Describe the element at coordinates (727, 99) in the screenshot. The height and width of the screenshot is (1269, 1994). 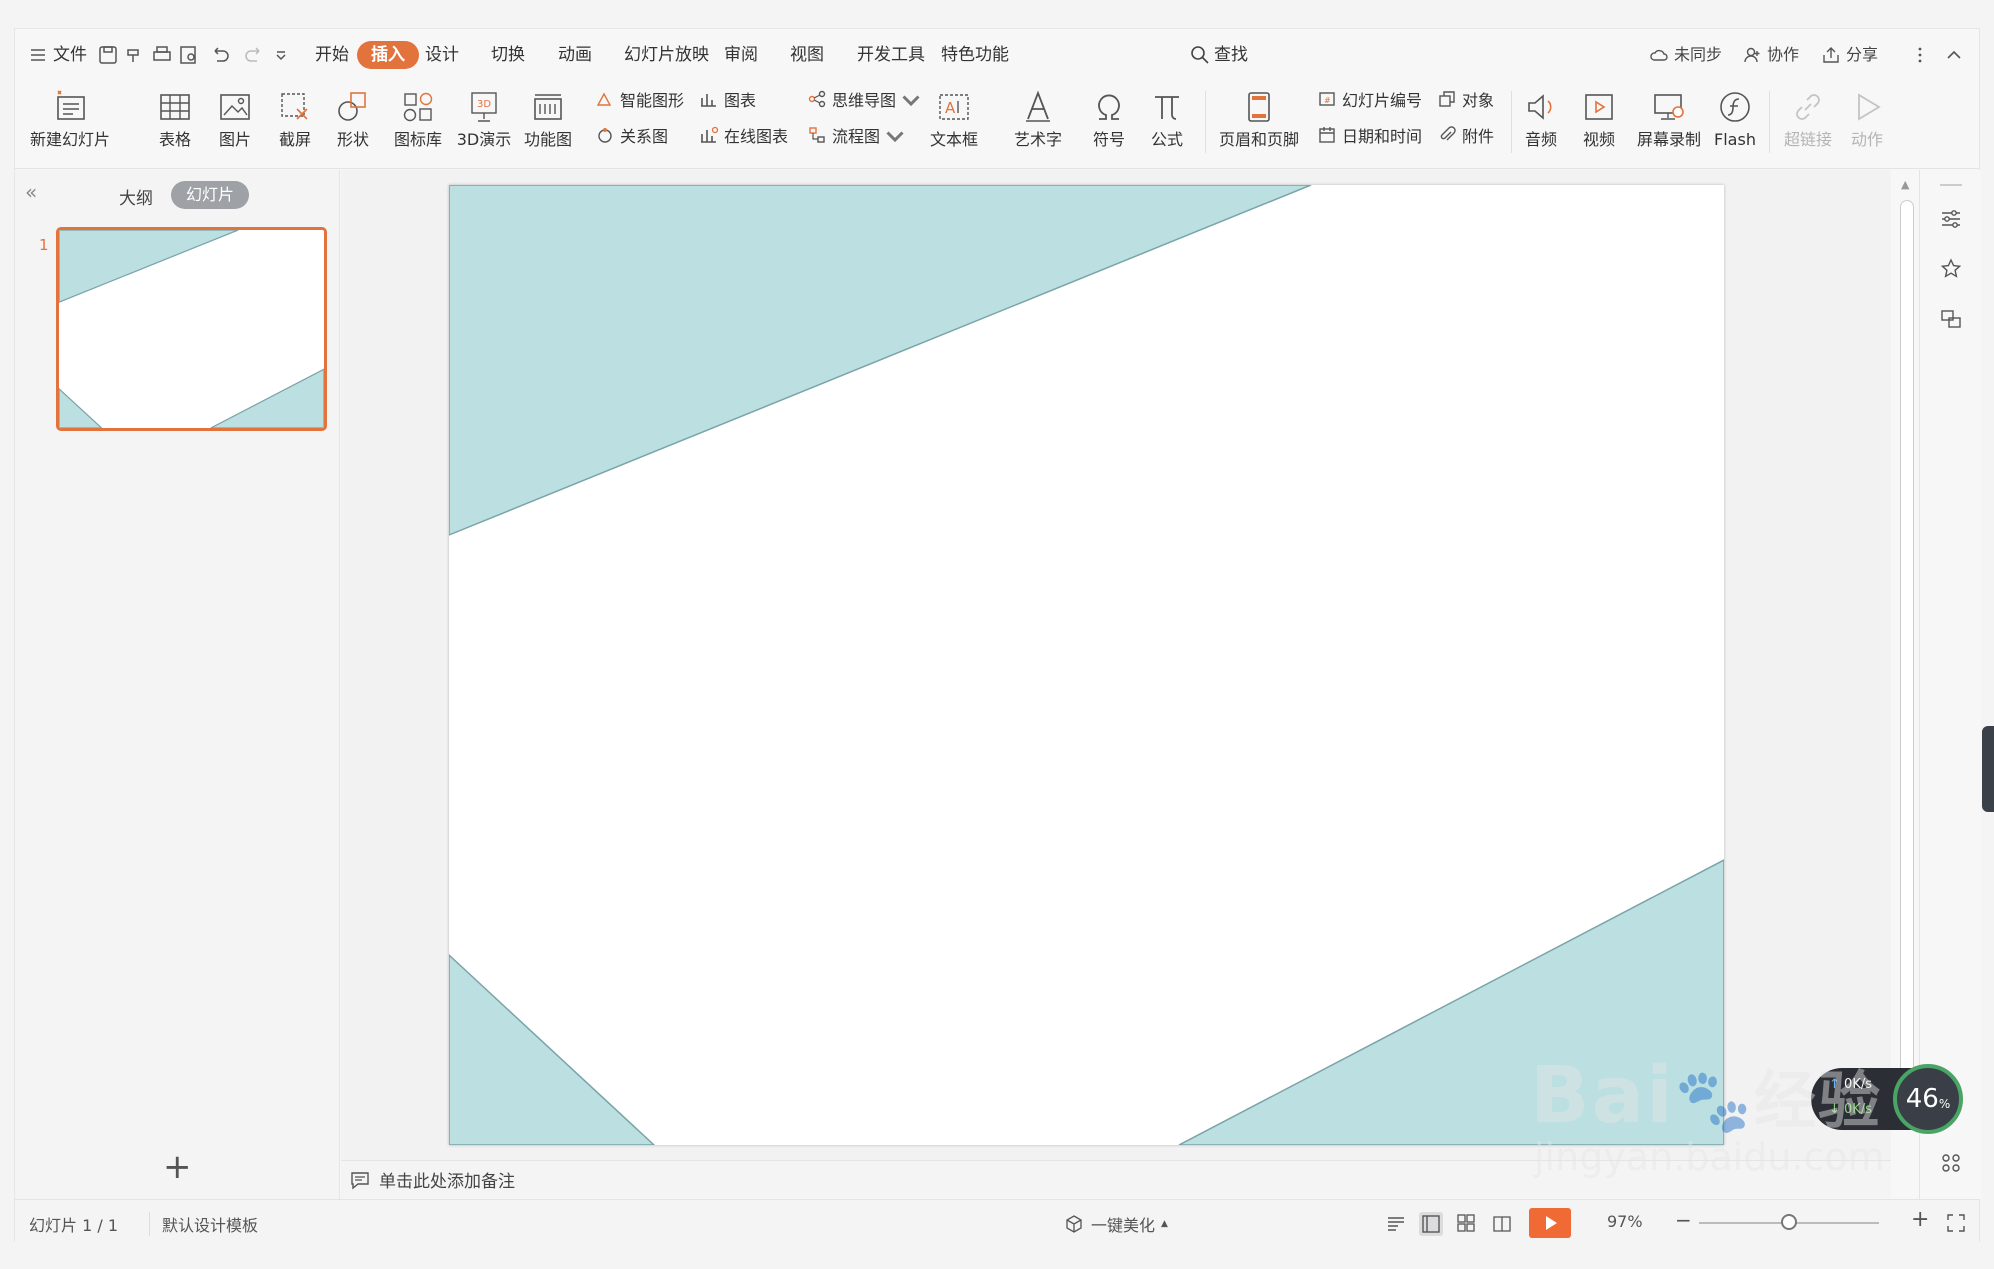
I see `chart-button: 图表` at that location.